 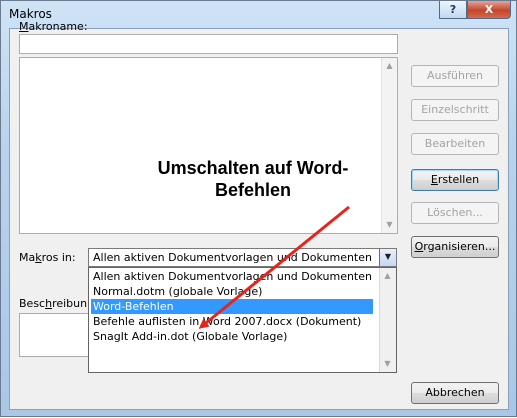 What do you see at coordinates (455, 180) in the screenshot?
I see `create-button: Erstellen` at bounding box center [455, 180].